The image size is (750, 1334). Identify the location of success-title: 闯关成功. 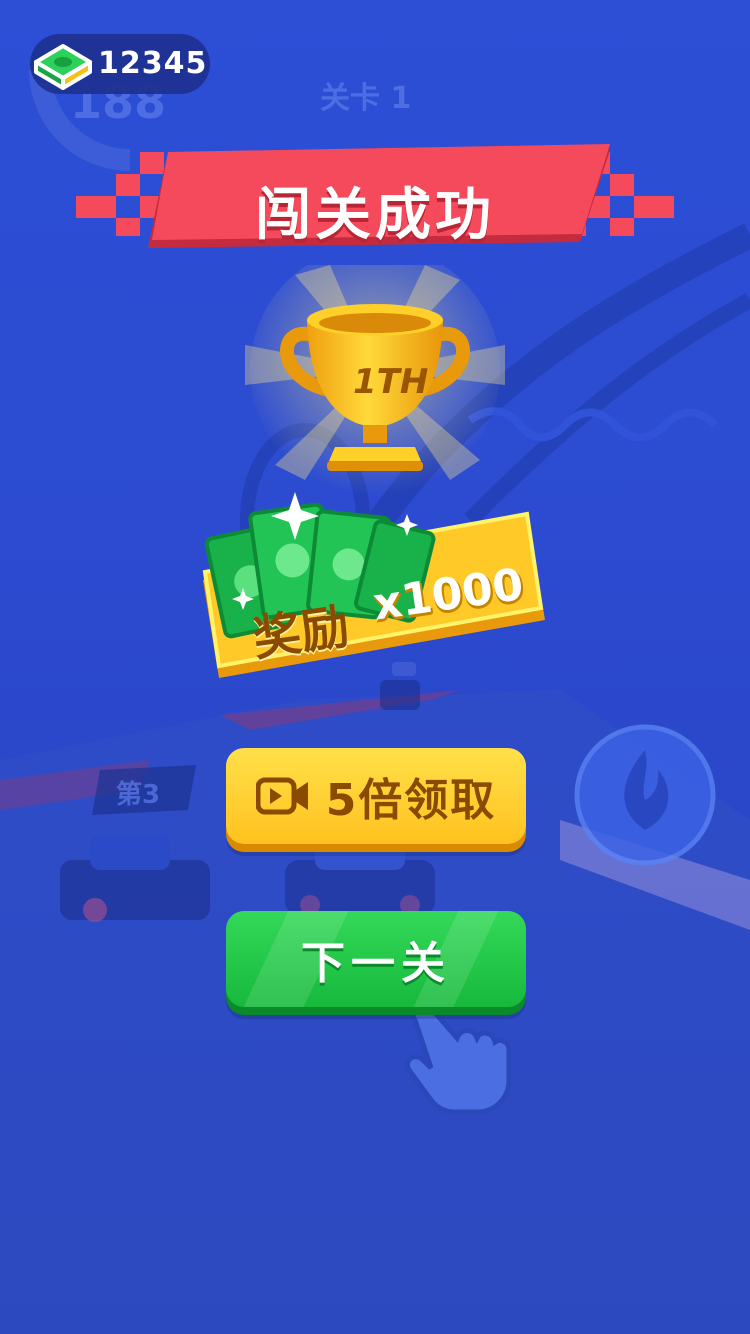
(375, 215).